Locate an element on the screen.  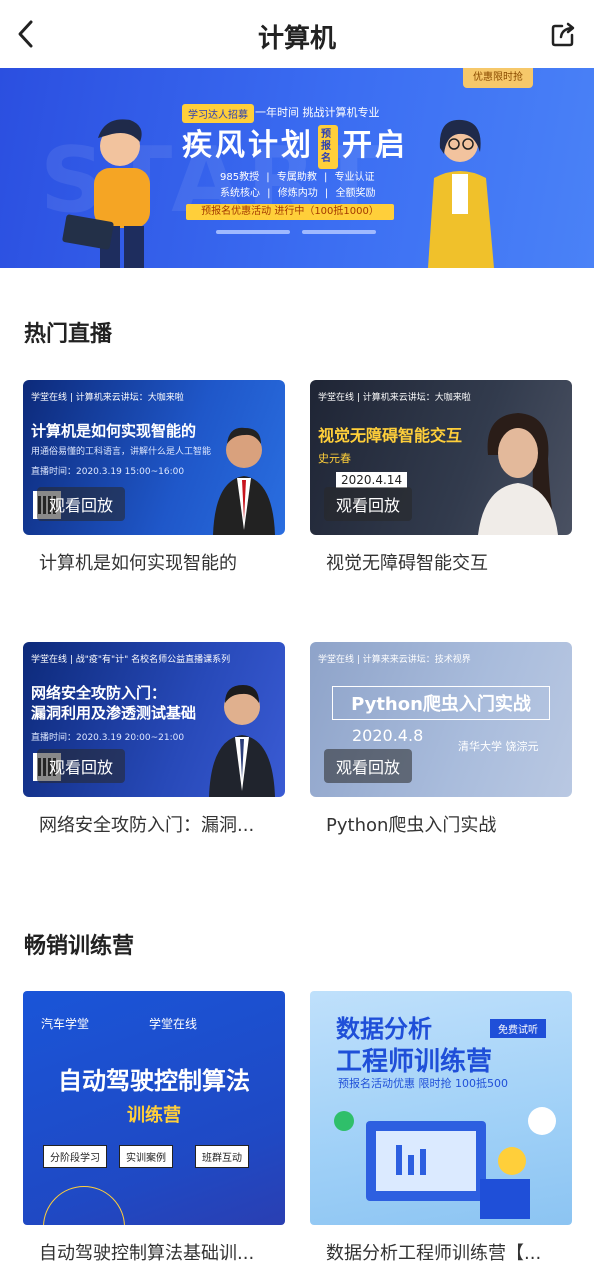
student-illustration-right is located at coordinates (461, 193).